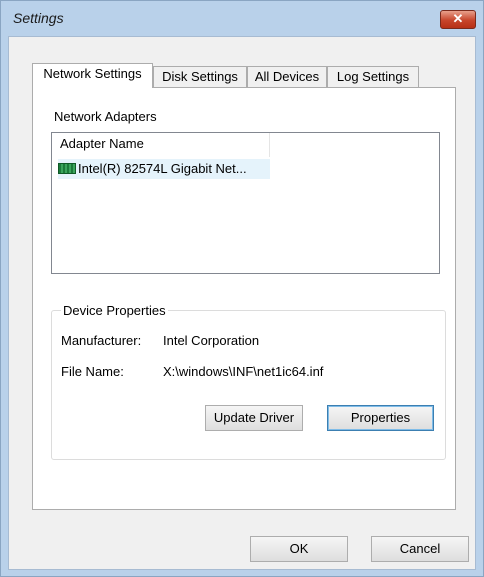 The image size is (484, 577). I want to click on cancel-button: Cancel, so click(420, 549).